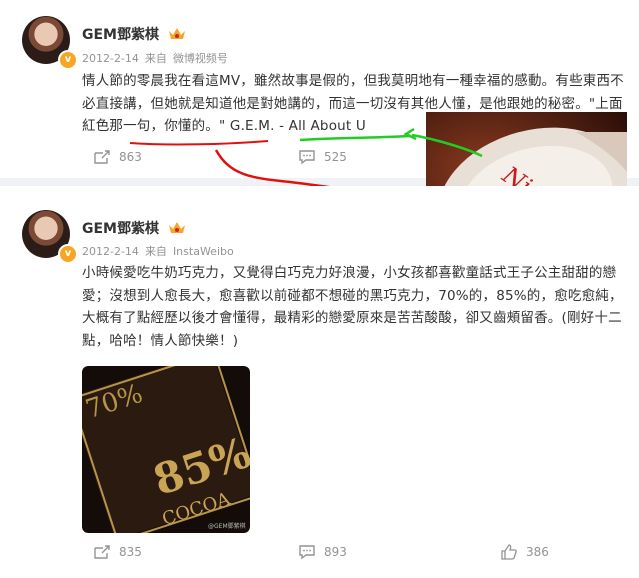 This screenshot has width=639, height=578. I want to click on comment-button: 893, so click(322, 552).